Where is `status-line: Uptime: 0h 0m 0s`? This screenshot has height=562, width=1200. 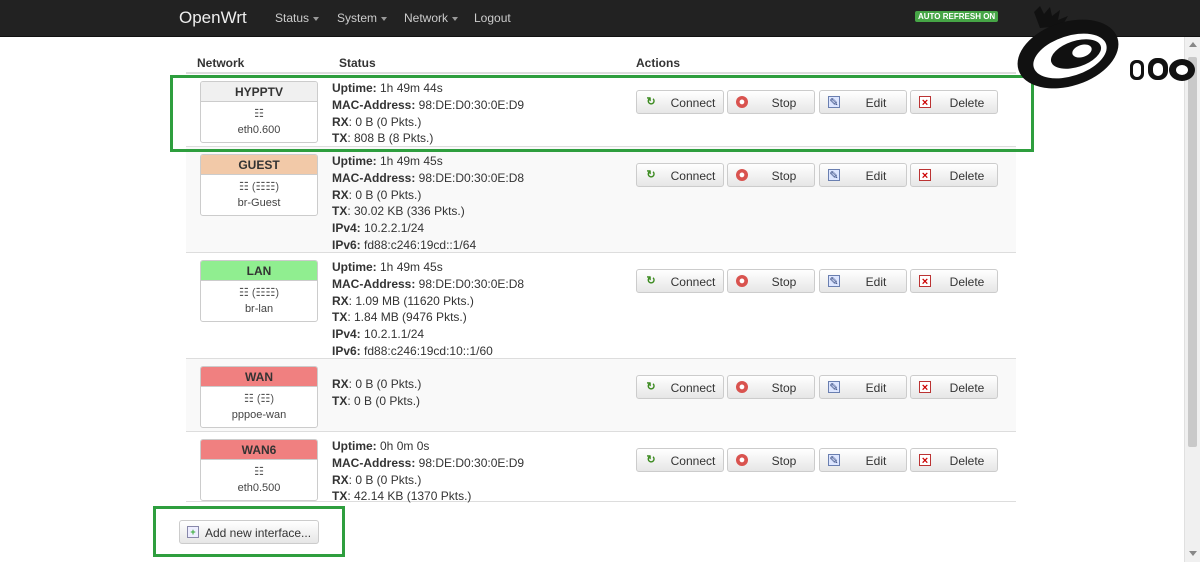 status-line: Uptime: 0h 0m 0s is located at coordinates (428, 446).